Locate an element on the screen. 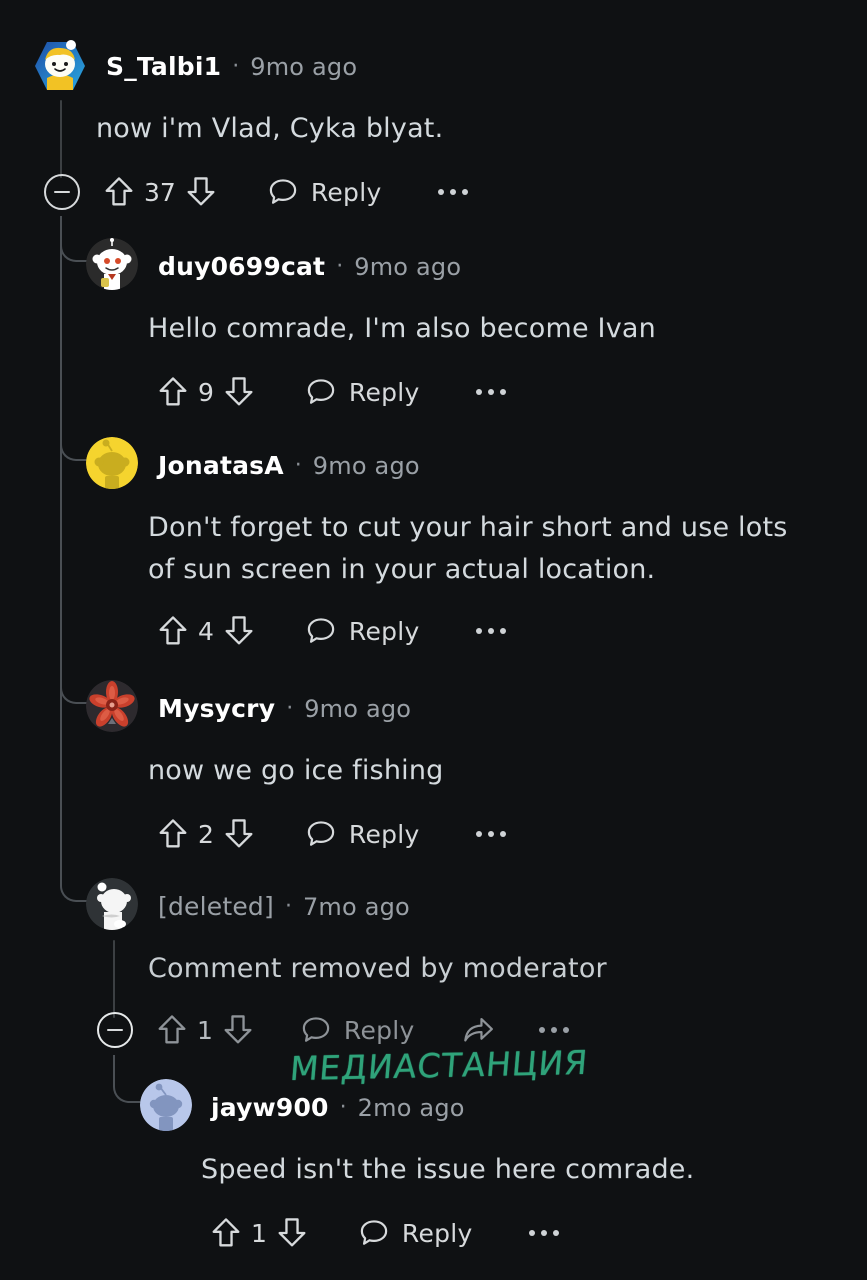  comment-username: S_Talbi1 is located at coordinates (163, 66).